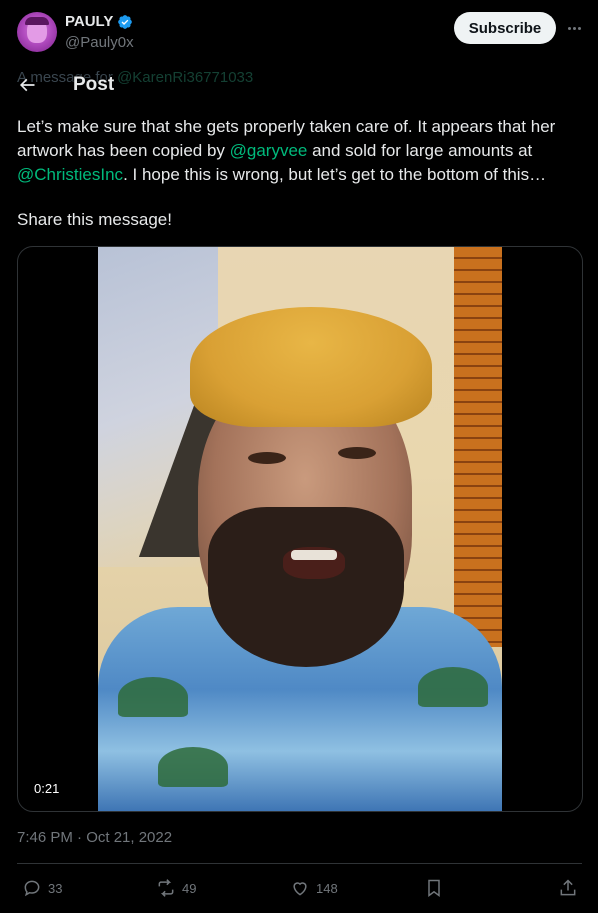 The width and height of the screenshot is (598, 913). I want to click on bookmark-button, so click(434, 888).